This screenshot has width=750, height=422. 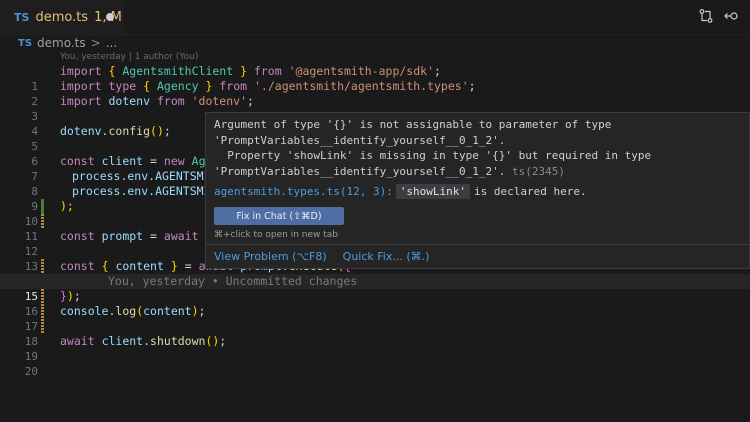 What do you see at coordinates (732, 16) in the screenshot?
I see `open-changes-icon` at bounding box center [732, 16].